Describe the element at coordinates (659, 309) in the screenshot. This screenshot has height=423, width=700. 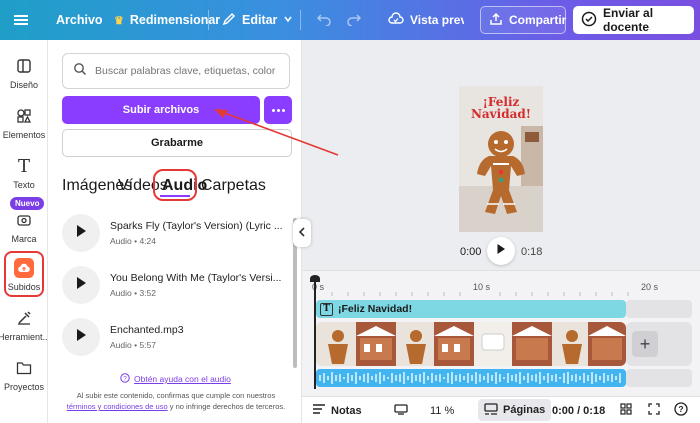
I see `text-track-empty` at that location.